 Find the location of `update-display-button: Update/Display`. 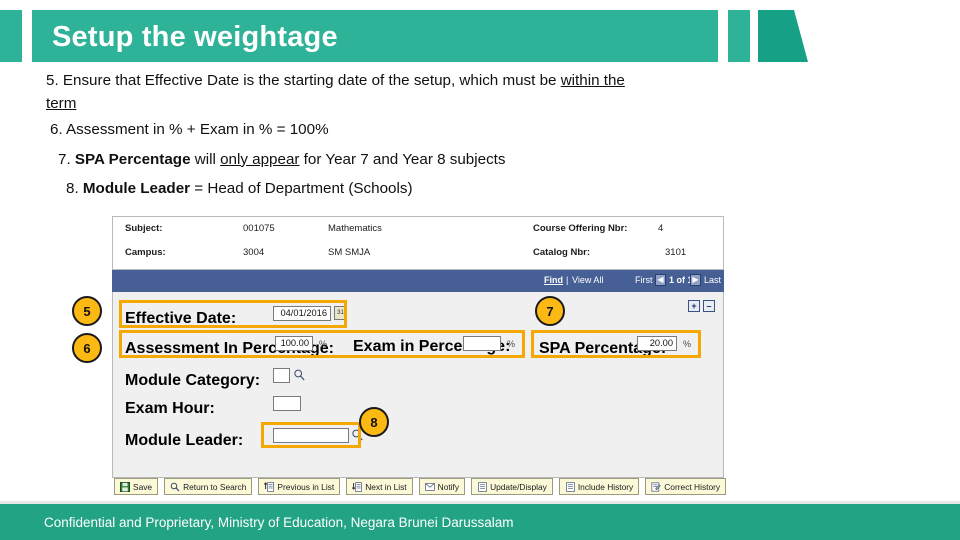

update-display-button: Update/Display is located at coordinates (512, 486).